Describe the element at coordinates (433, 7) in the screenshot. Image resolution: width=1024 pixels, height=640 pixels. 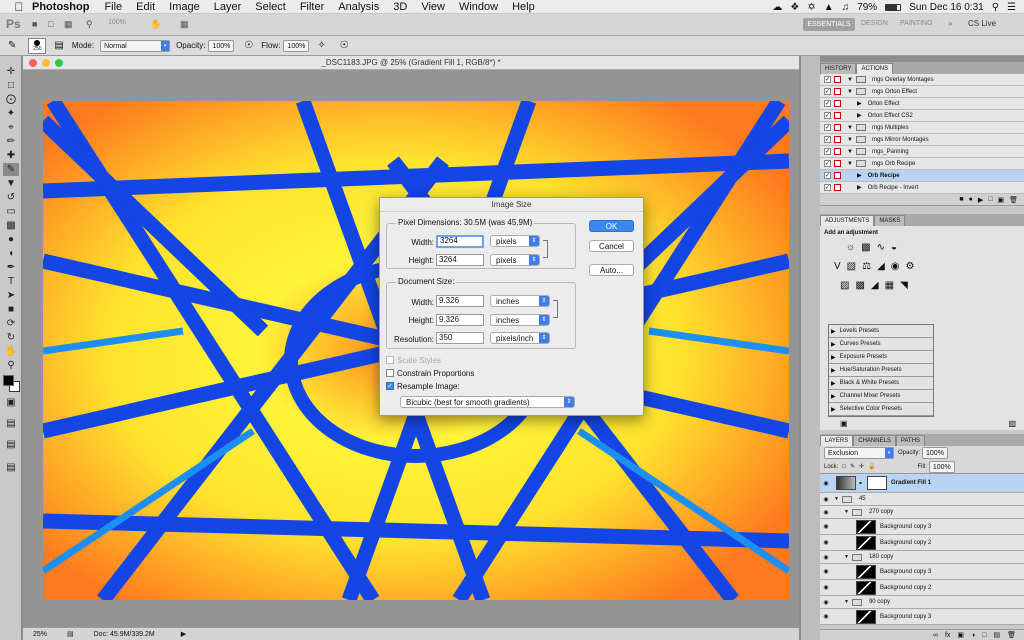
I see `menu-view: View` at that location.